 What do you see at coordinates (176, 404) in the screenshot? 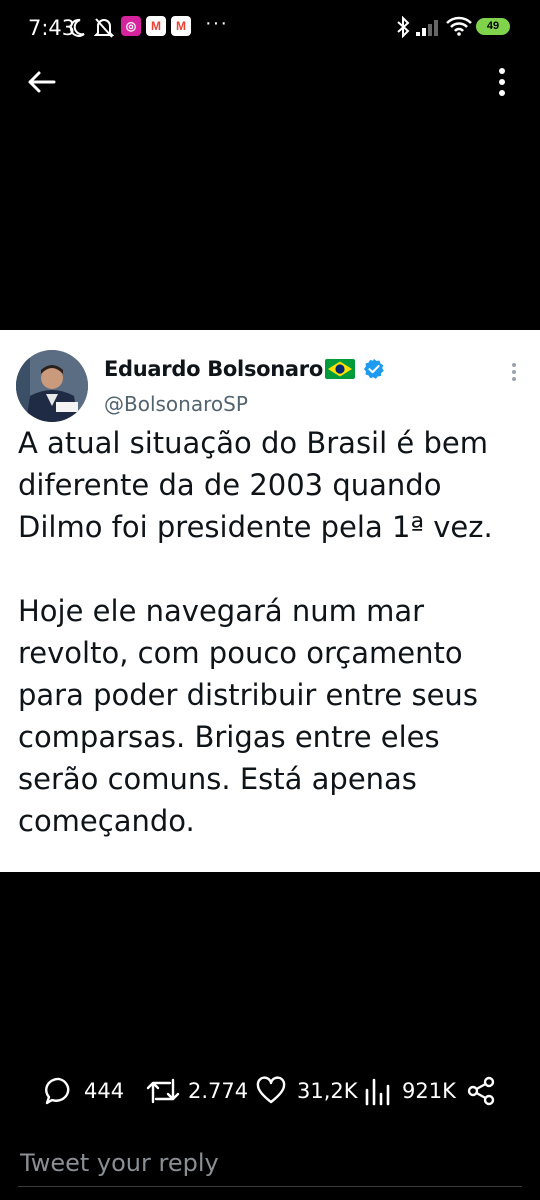
I see `author-handle: @BolsonaroSP` at bounding box center [176, 404].